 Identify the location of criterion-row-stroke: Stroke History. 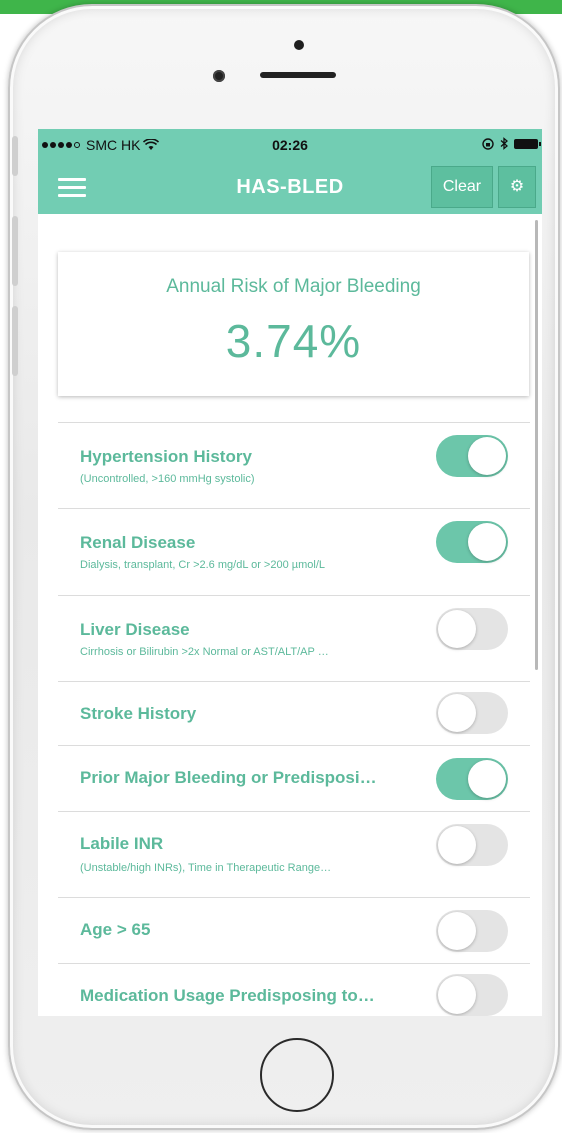
(294, 713).